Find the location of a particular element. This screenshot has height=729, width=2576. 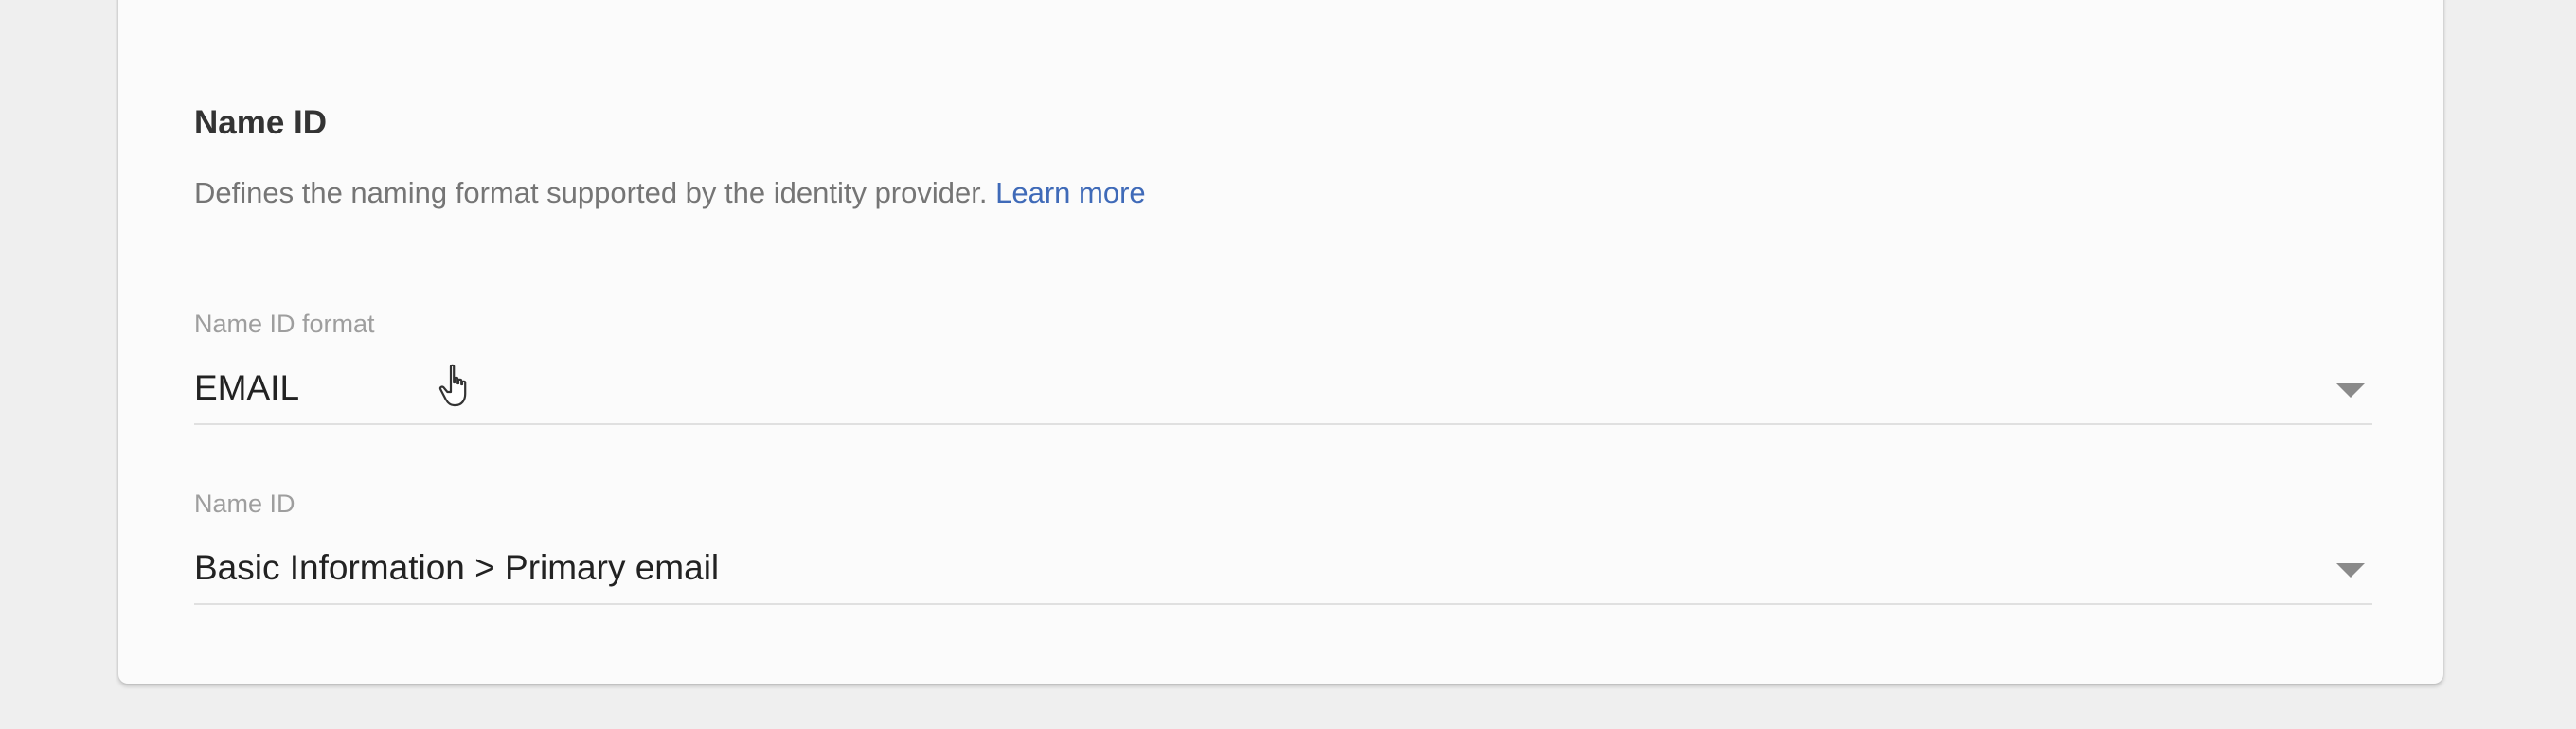

section-title: Name ID is located at coordinates (261, 123).